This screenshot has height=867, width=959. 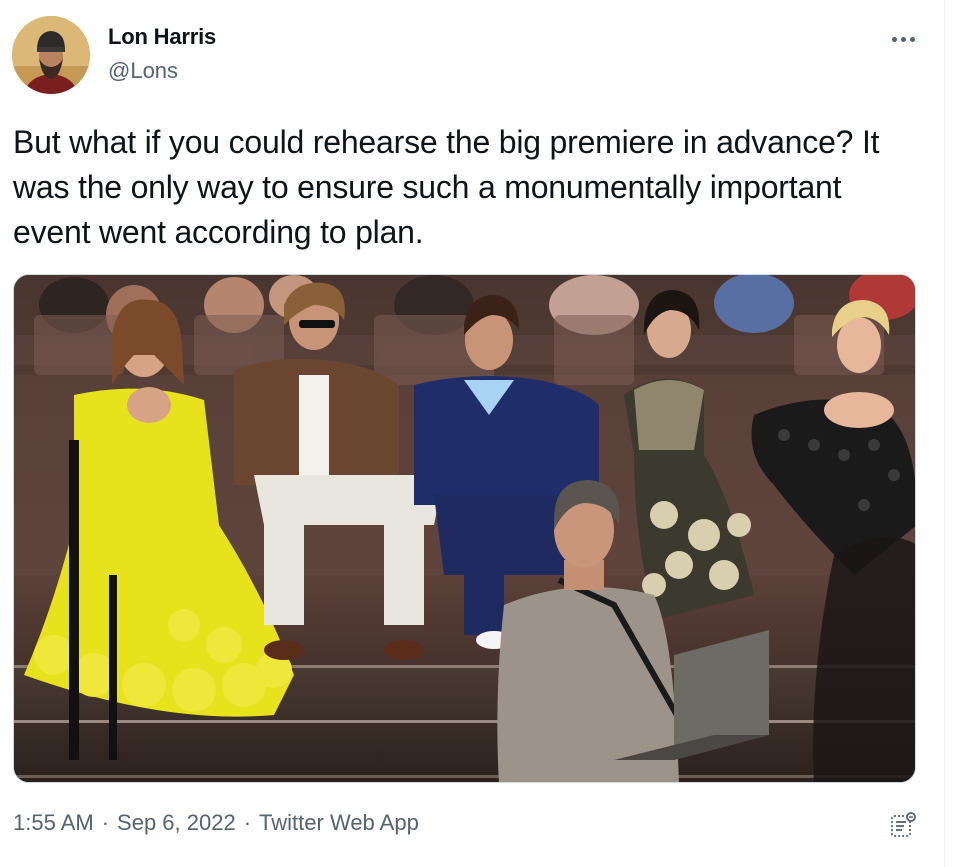 What do you see at coordinates (339, 823) in the screenshot?
I see `tweet-source: Twitter Web App` at bounding box center [339, 823].